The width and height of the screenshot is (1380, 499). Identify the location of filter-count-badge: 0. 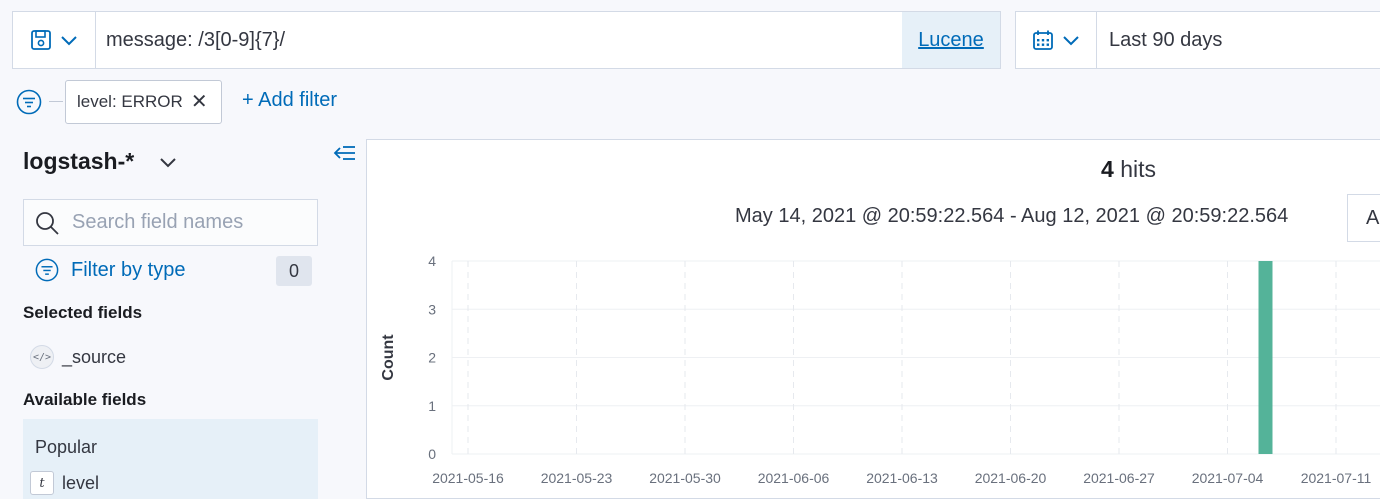
(294, 271).